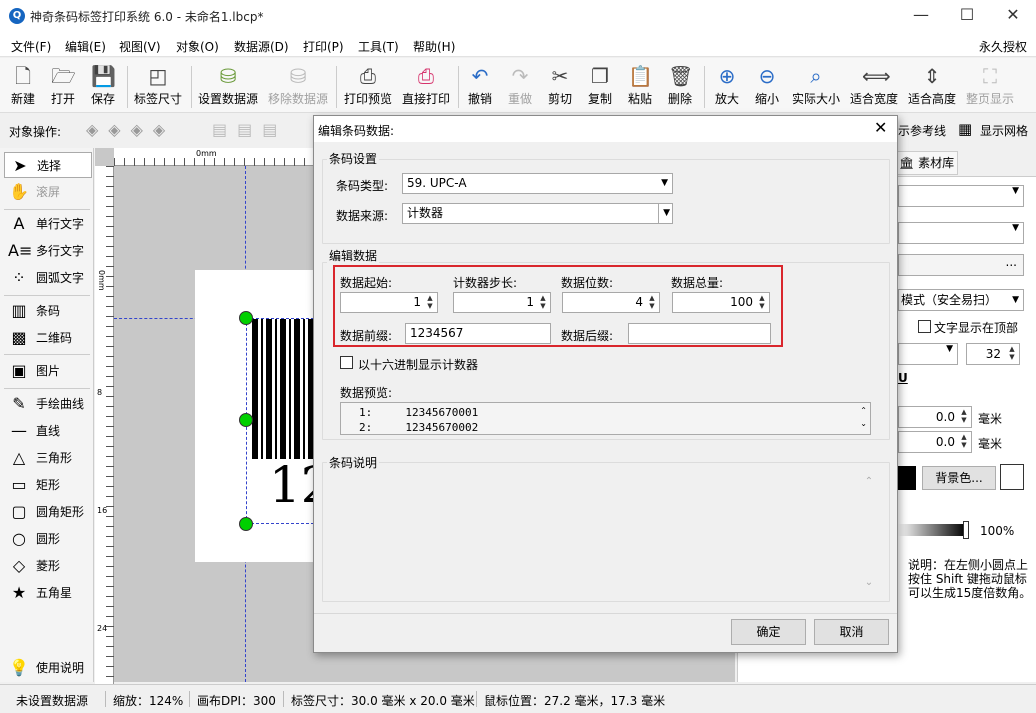  What do you see at coordinates (874, 86) in the screenshot?
I see `fit-width-button: ⟺ 适合宽度` at bounding box center [874, 86].